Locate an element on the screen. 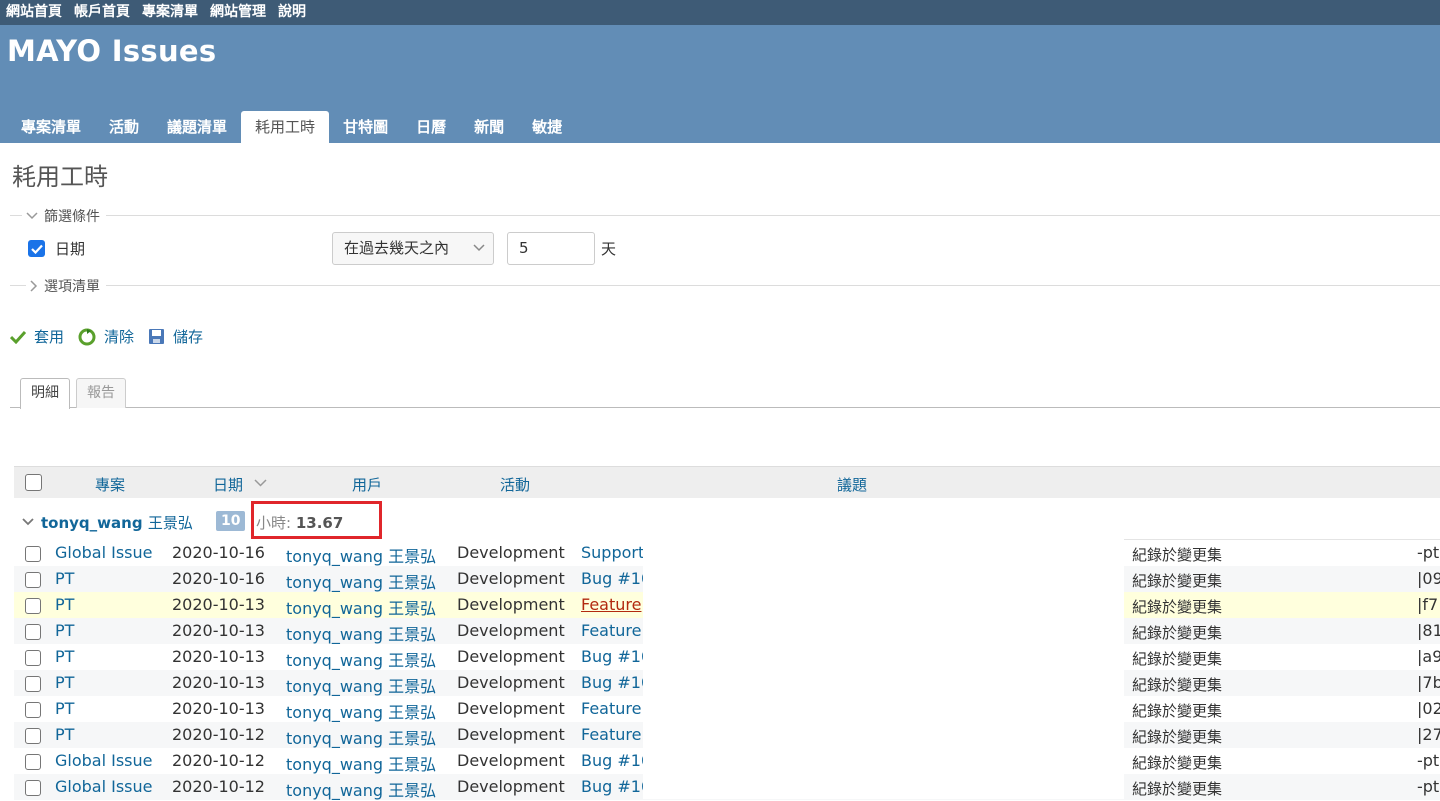 This screenshot has height=801, width=1440. sort-desc-icon is located at coordinates (260, 483).